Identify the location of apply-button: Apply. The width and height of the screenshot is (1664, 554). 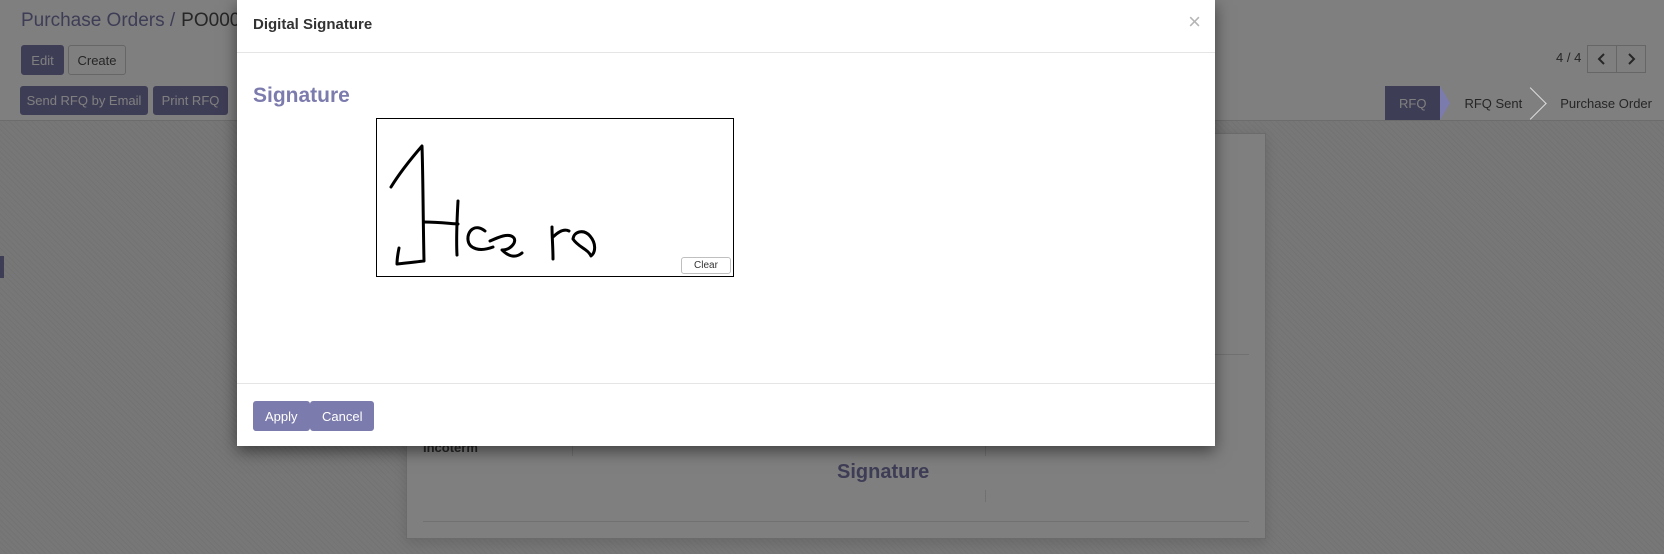
(281, 416).